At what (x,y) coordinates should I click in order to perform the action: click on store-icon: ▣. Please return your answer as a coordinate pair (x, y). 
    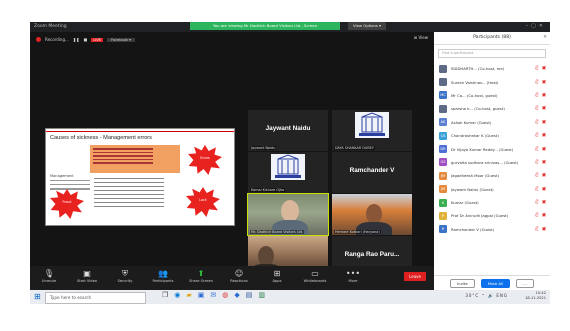
    Looking at the image, I should click on (201, 295).